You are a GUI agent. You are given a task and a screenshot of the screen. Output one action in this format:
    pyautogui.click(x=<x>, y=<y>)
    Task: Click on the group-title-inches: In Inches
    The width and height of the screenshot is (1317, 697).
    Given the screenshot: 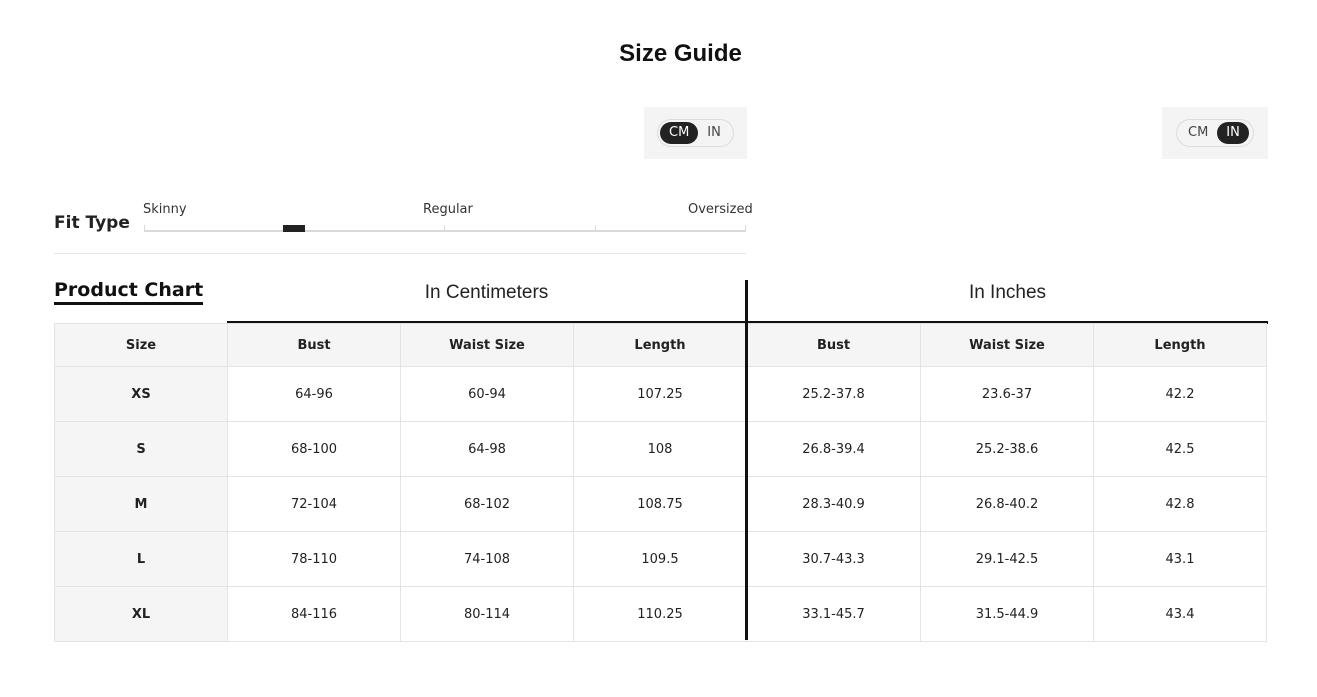 What is the action you would take?
    pyautogui.click(x=1007, y=292)
    